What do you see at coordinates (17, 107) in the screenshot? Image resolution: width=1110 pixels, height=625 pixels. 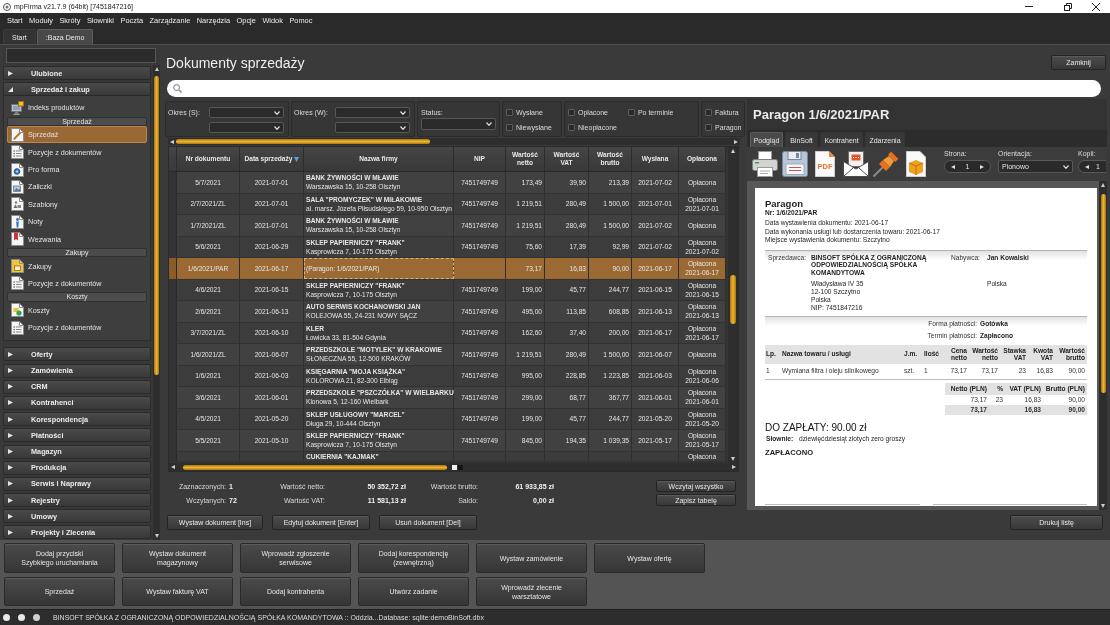 I see `monitor-box-icon` at bounding box center [17, 107].